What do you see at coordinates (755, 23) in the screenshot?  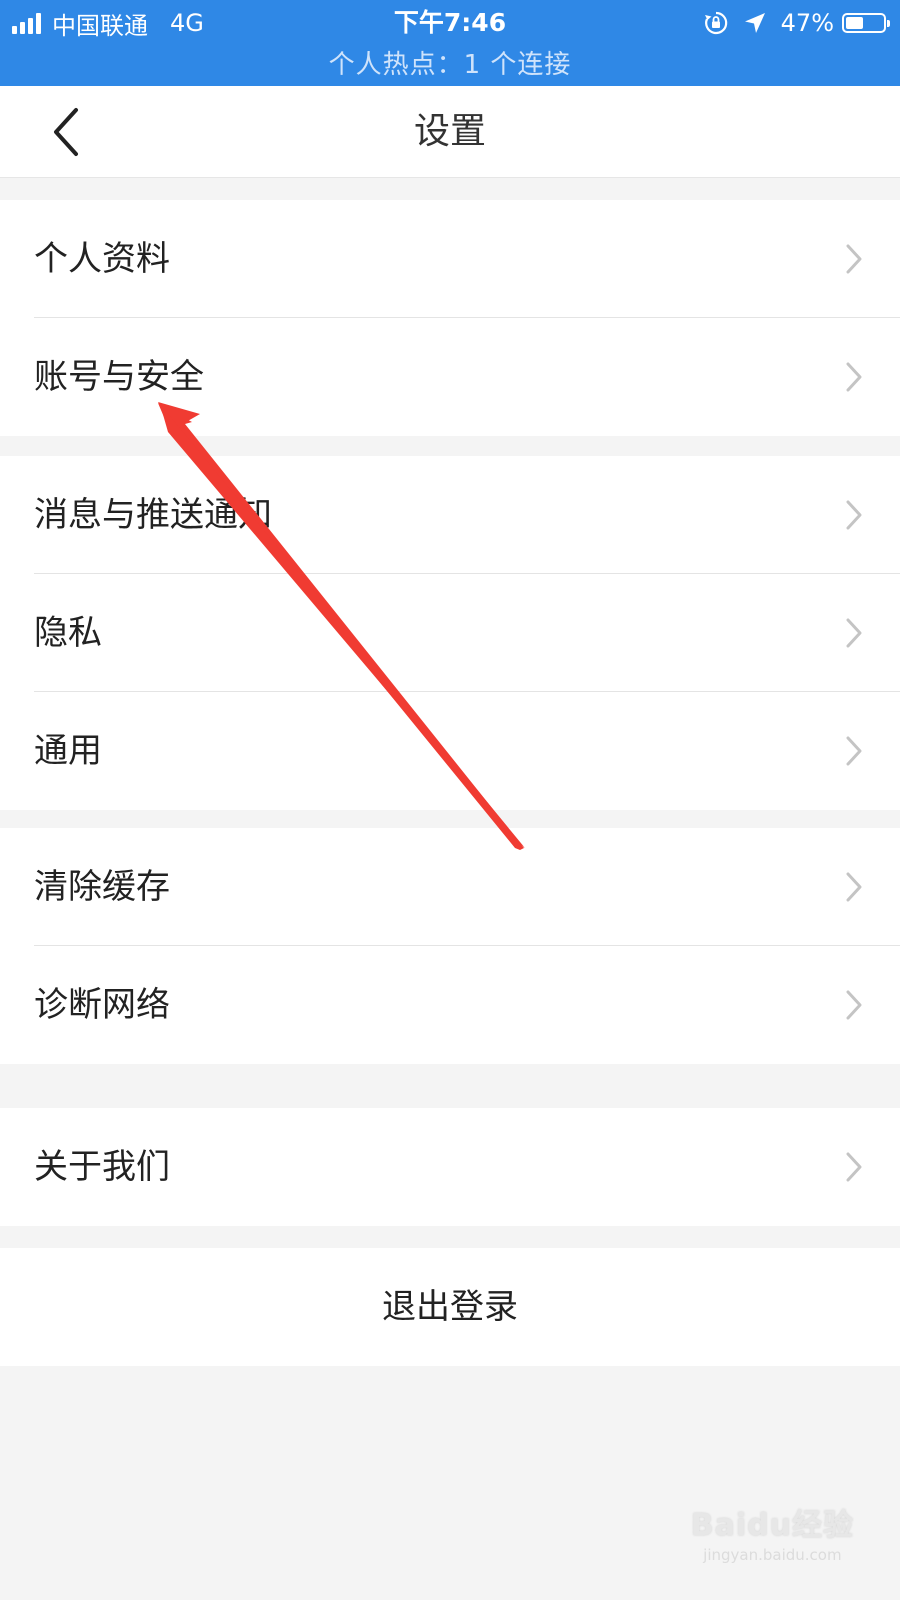 I see `location-arrow-icon` at bounding box center [755, 23].